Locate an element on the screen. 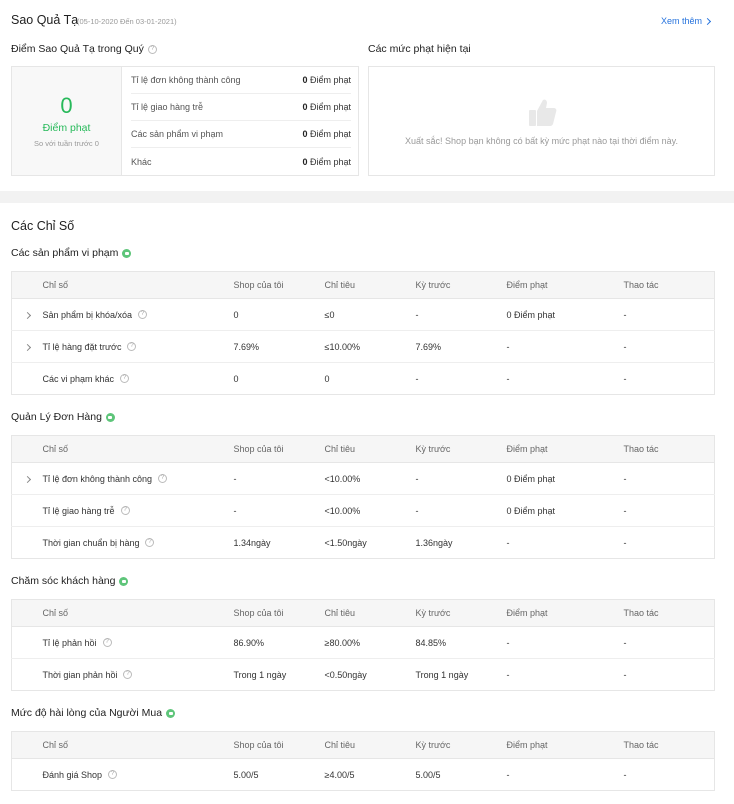  section-header: Chăm sóc khách hàng is located at coordinates (70, 581).